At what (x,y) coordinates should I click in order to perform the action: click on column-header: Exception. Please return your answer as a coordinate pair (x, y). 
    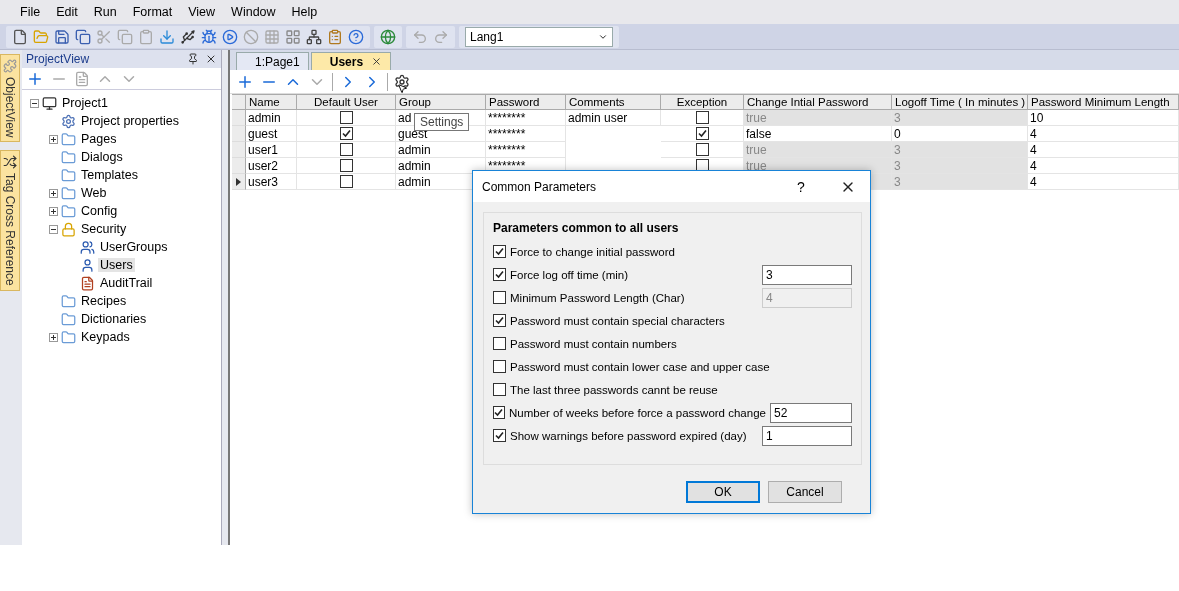
    Looking at the image, I should click on (702, 102).